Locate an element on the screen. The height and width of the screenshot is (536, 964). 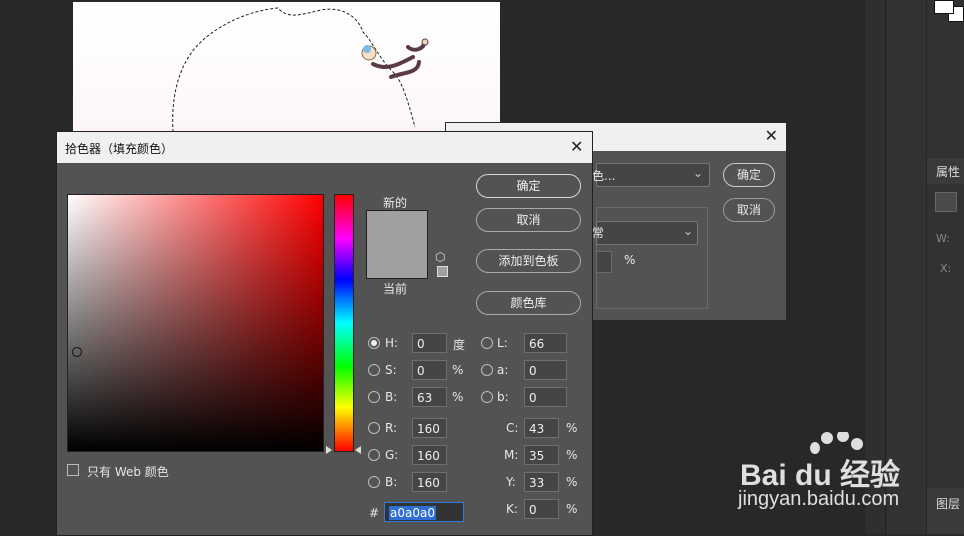
blue-input: 160 is located at coordinates (429, 482).